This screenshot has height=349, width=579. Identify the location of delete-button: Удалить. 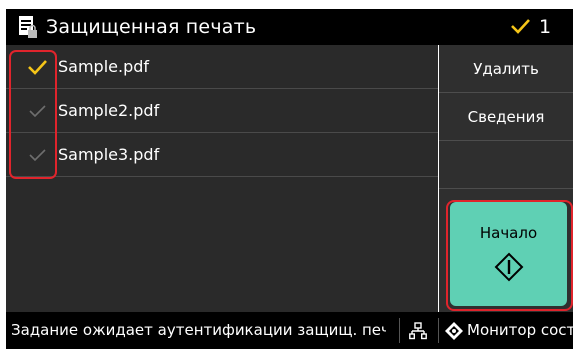
(506, 69).